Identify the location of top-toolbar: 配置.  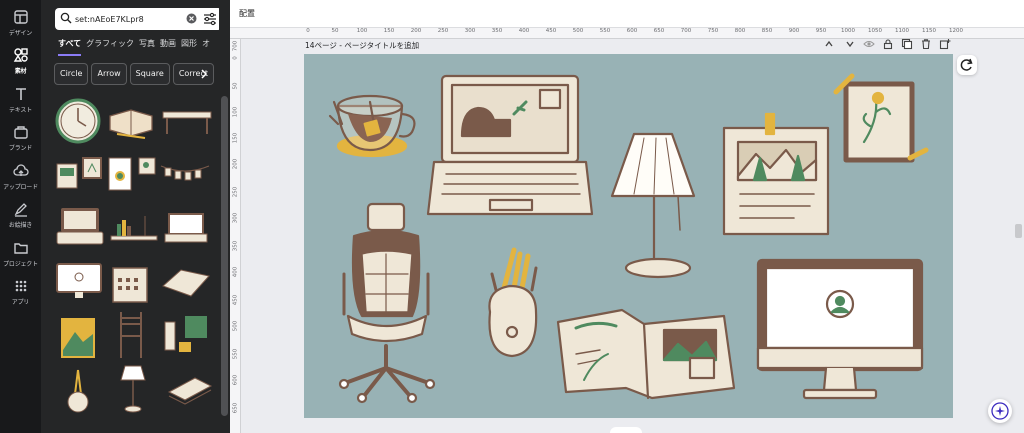
(627, 14).